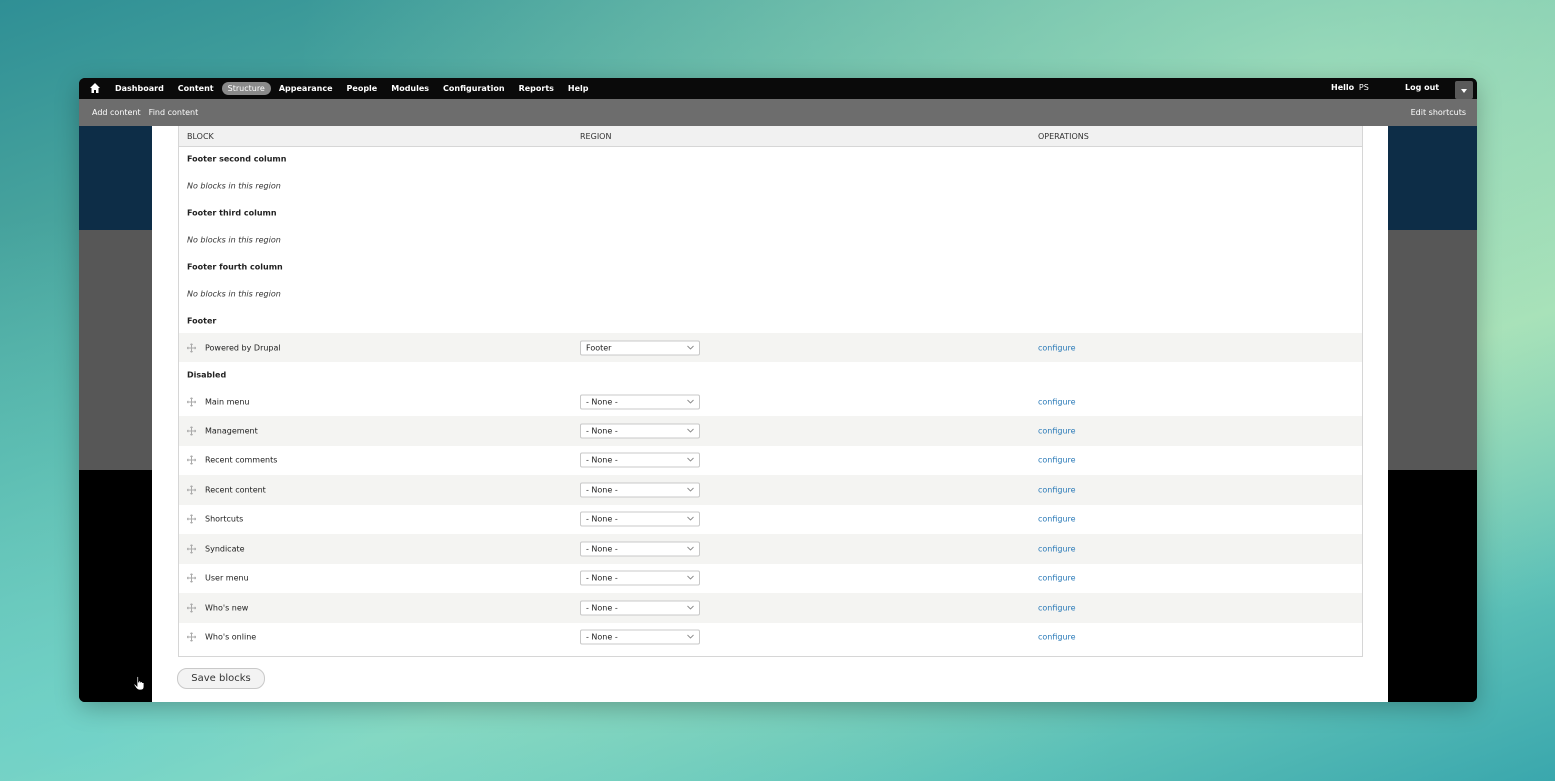  I want to click on nav-item-configuration: Configuration, so click(474, 88).